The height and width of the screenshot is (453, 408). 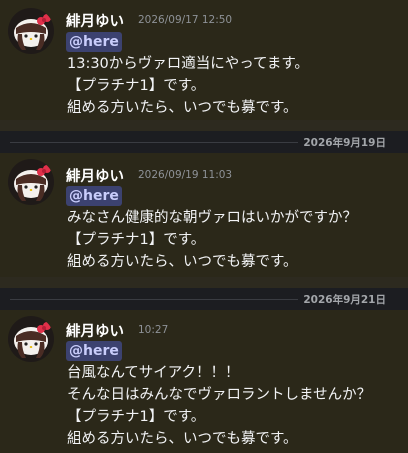 I want to click on message-timestamp: 2026/09/17 12:50, so click(x=185, y=20).